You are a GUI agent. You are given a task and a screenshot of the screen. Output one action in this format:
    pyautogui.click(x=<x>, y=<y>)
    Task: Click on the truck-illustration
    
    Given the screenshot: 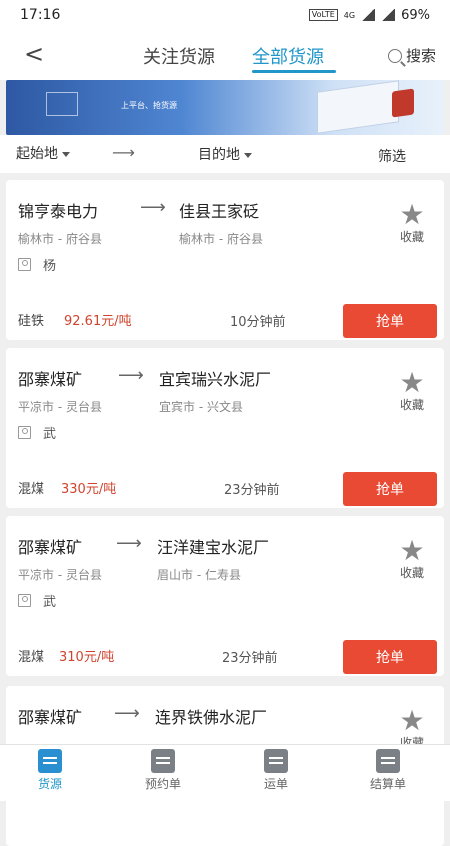 What is the action you would take?
    pyautogui.click(x=358, y=107)
    